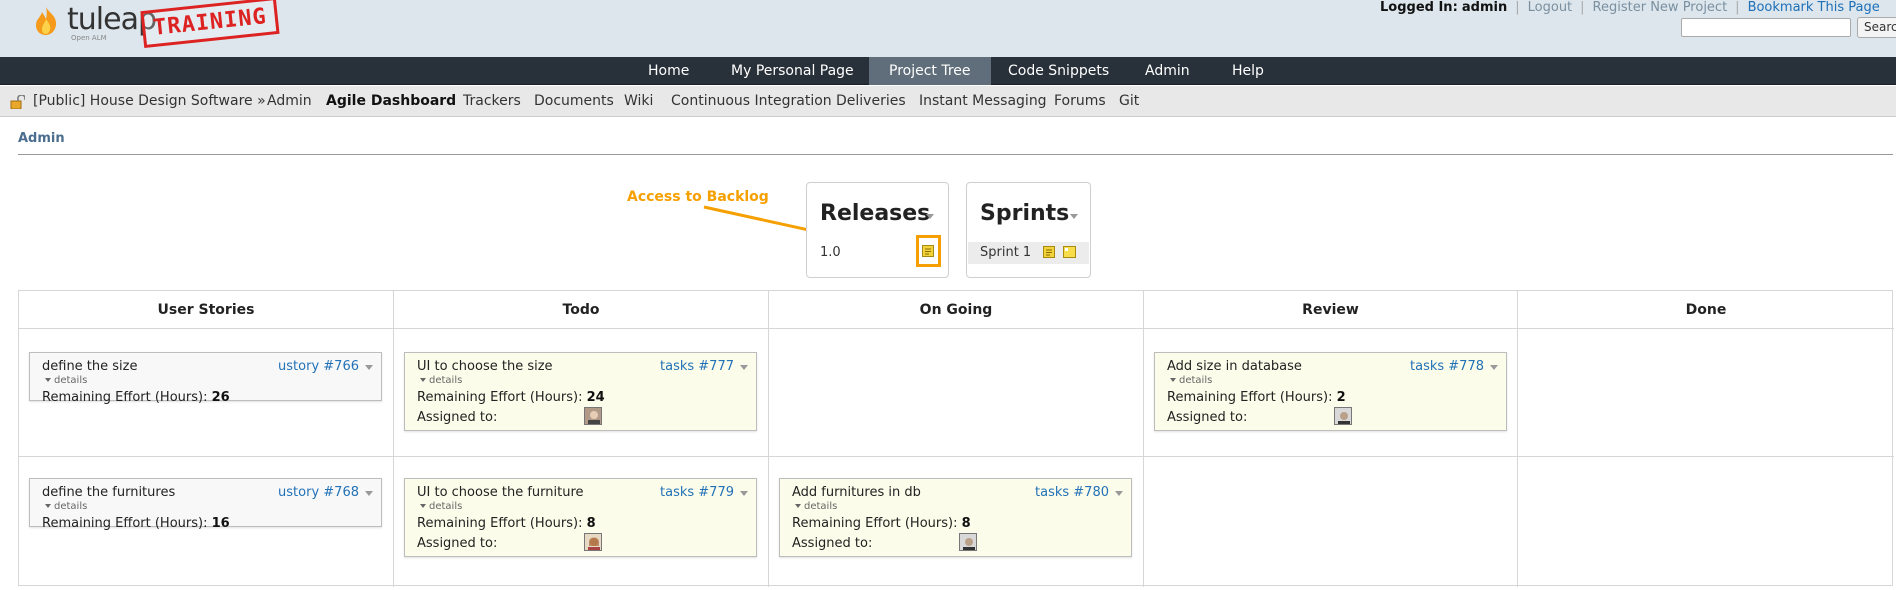  Describe the element at coordinates (1234, 366) in the screenshot. I see `card-title: Add size in database` at that location.